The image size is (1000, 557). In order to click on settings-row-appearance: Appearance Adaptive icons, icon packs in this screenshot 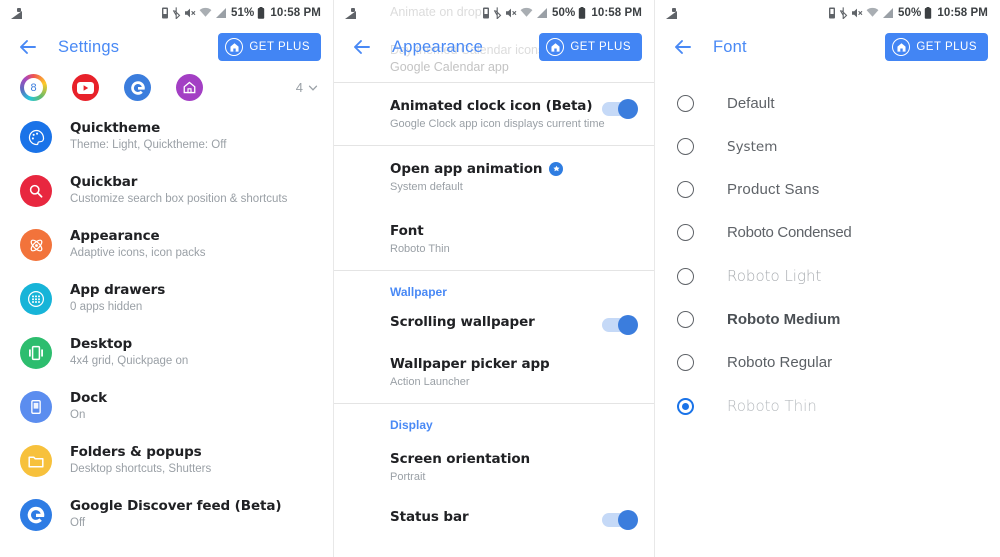, I will do `click(166, 244)`.